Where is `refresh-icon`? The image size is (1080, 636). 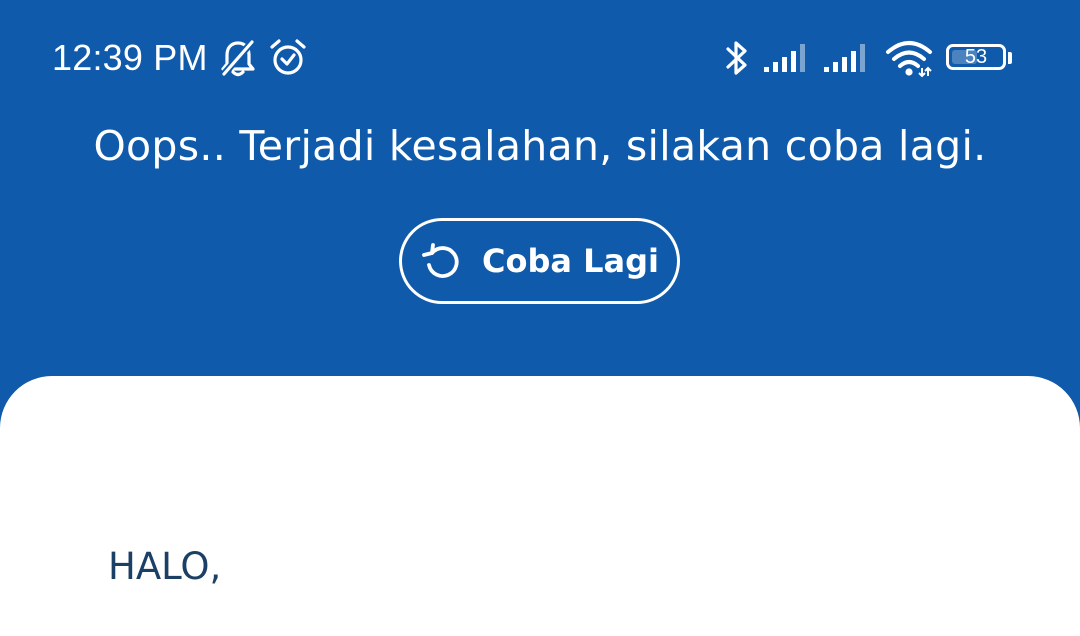
refresh-icon is located at coordinates (440, 260).